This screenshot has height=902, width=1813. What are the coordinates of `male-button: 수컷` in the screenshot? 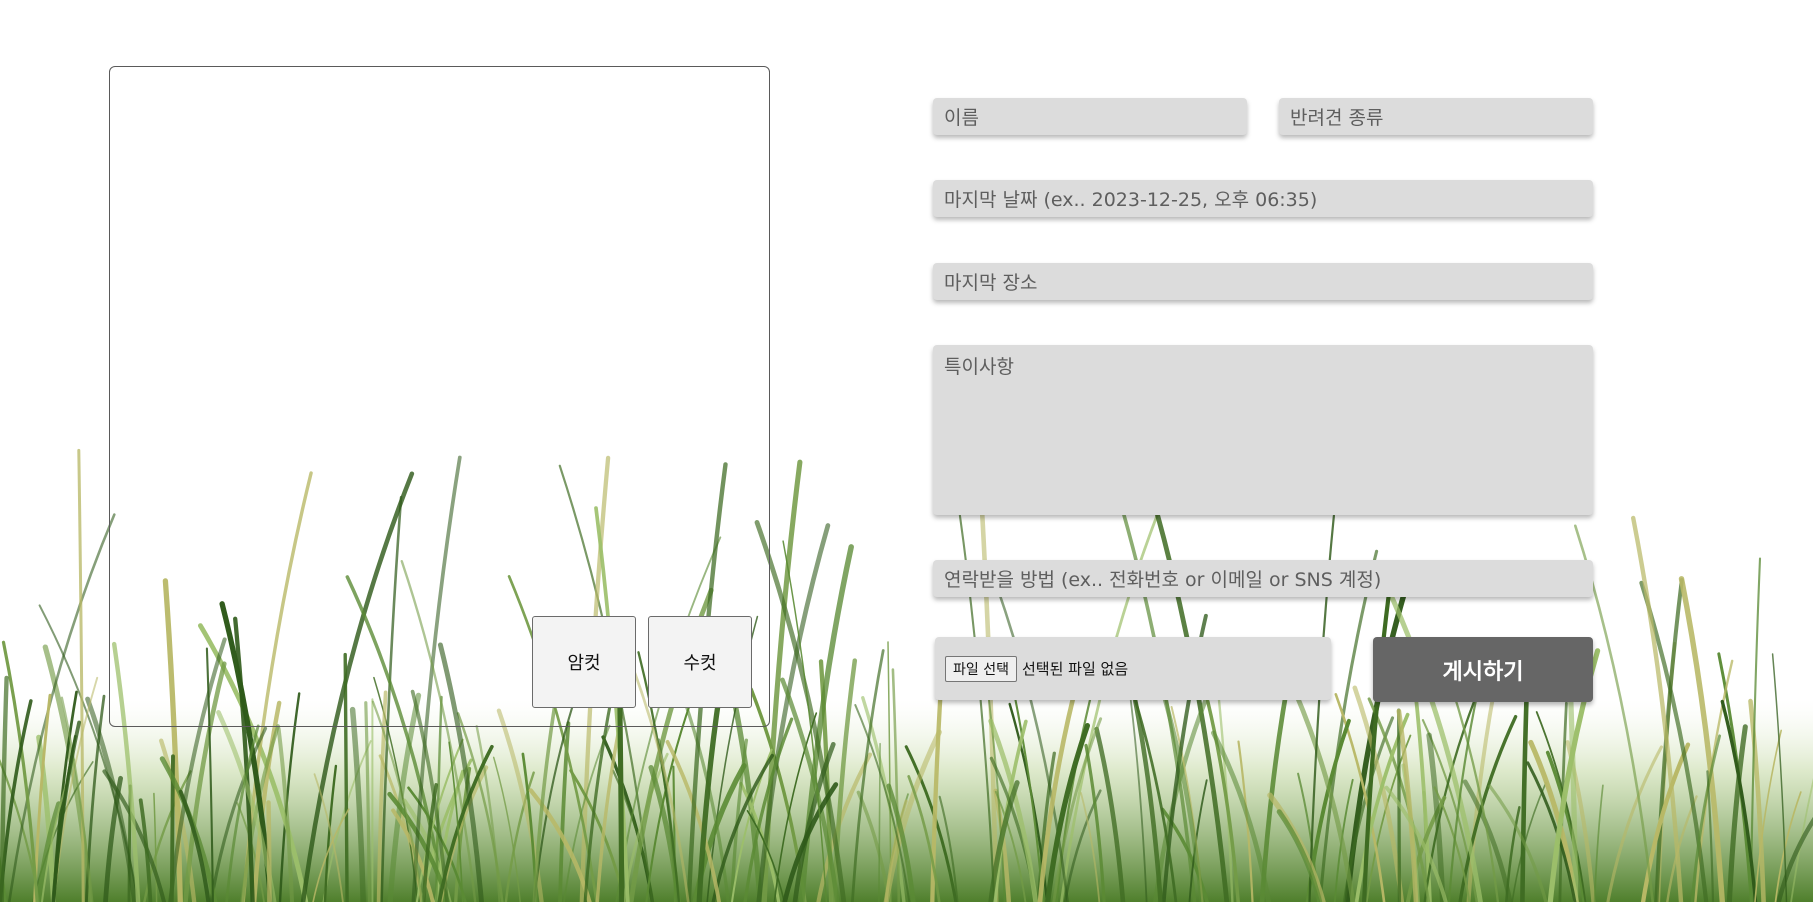 It's located at (700, 662).